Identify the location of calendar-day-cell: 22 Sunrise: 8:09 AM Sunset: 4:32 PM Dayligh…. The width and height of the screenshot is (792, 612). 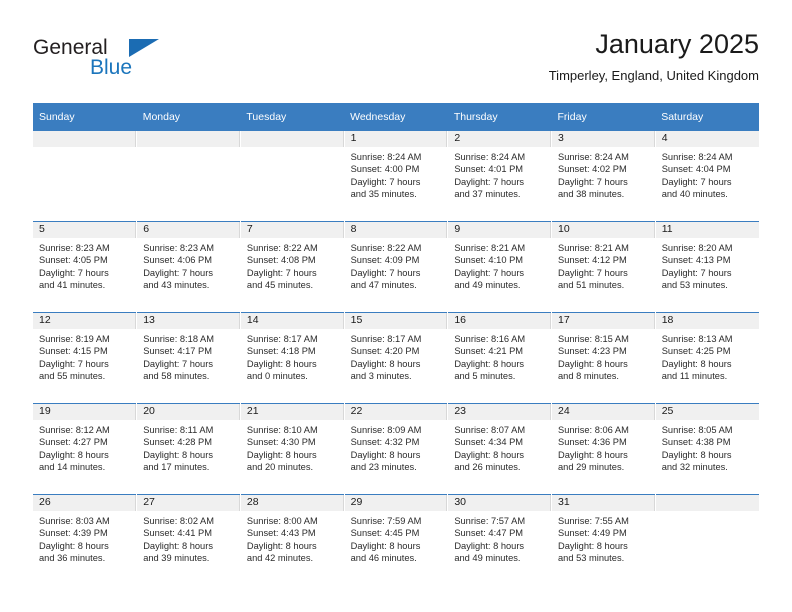
(395, 449).